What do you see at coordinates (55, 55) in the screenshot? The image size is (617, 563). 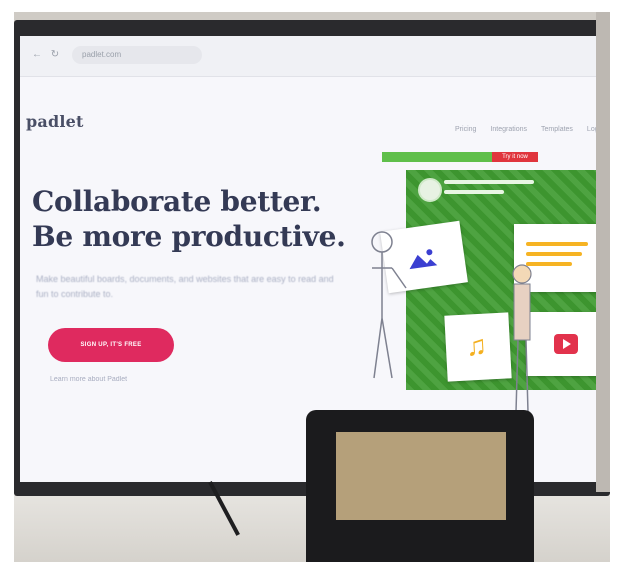 I see `reload-icon: ↻` at bounding box center [55, 55].